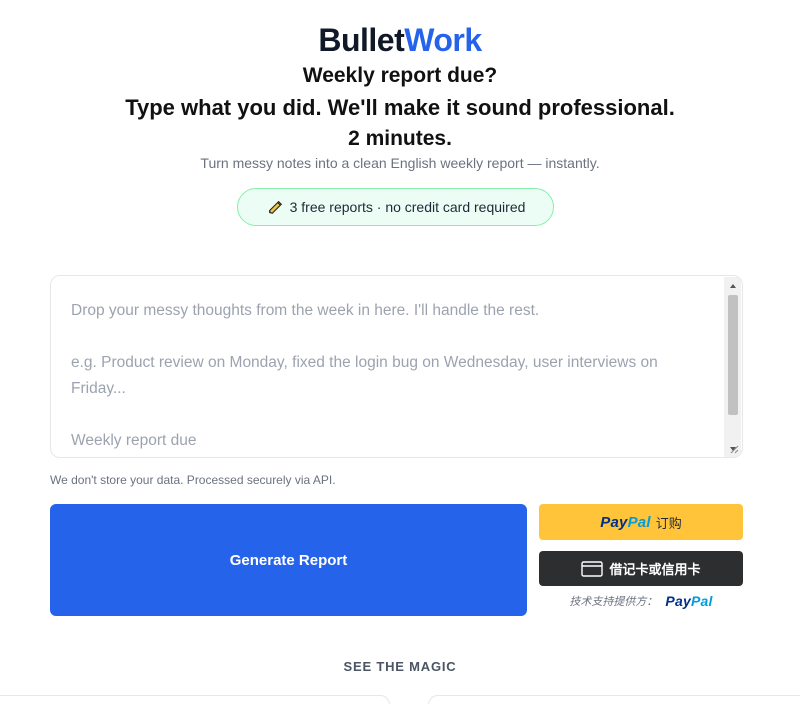  Describe the element at coordinates (400, 138) in the screenshot. I see `headline-line-3: 2 minutes.` at that location.